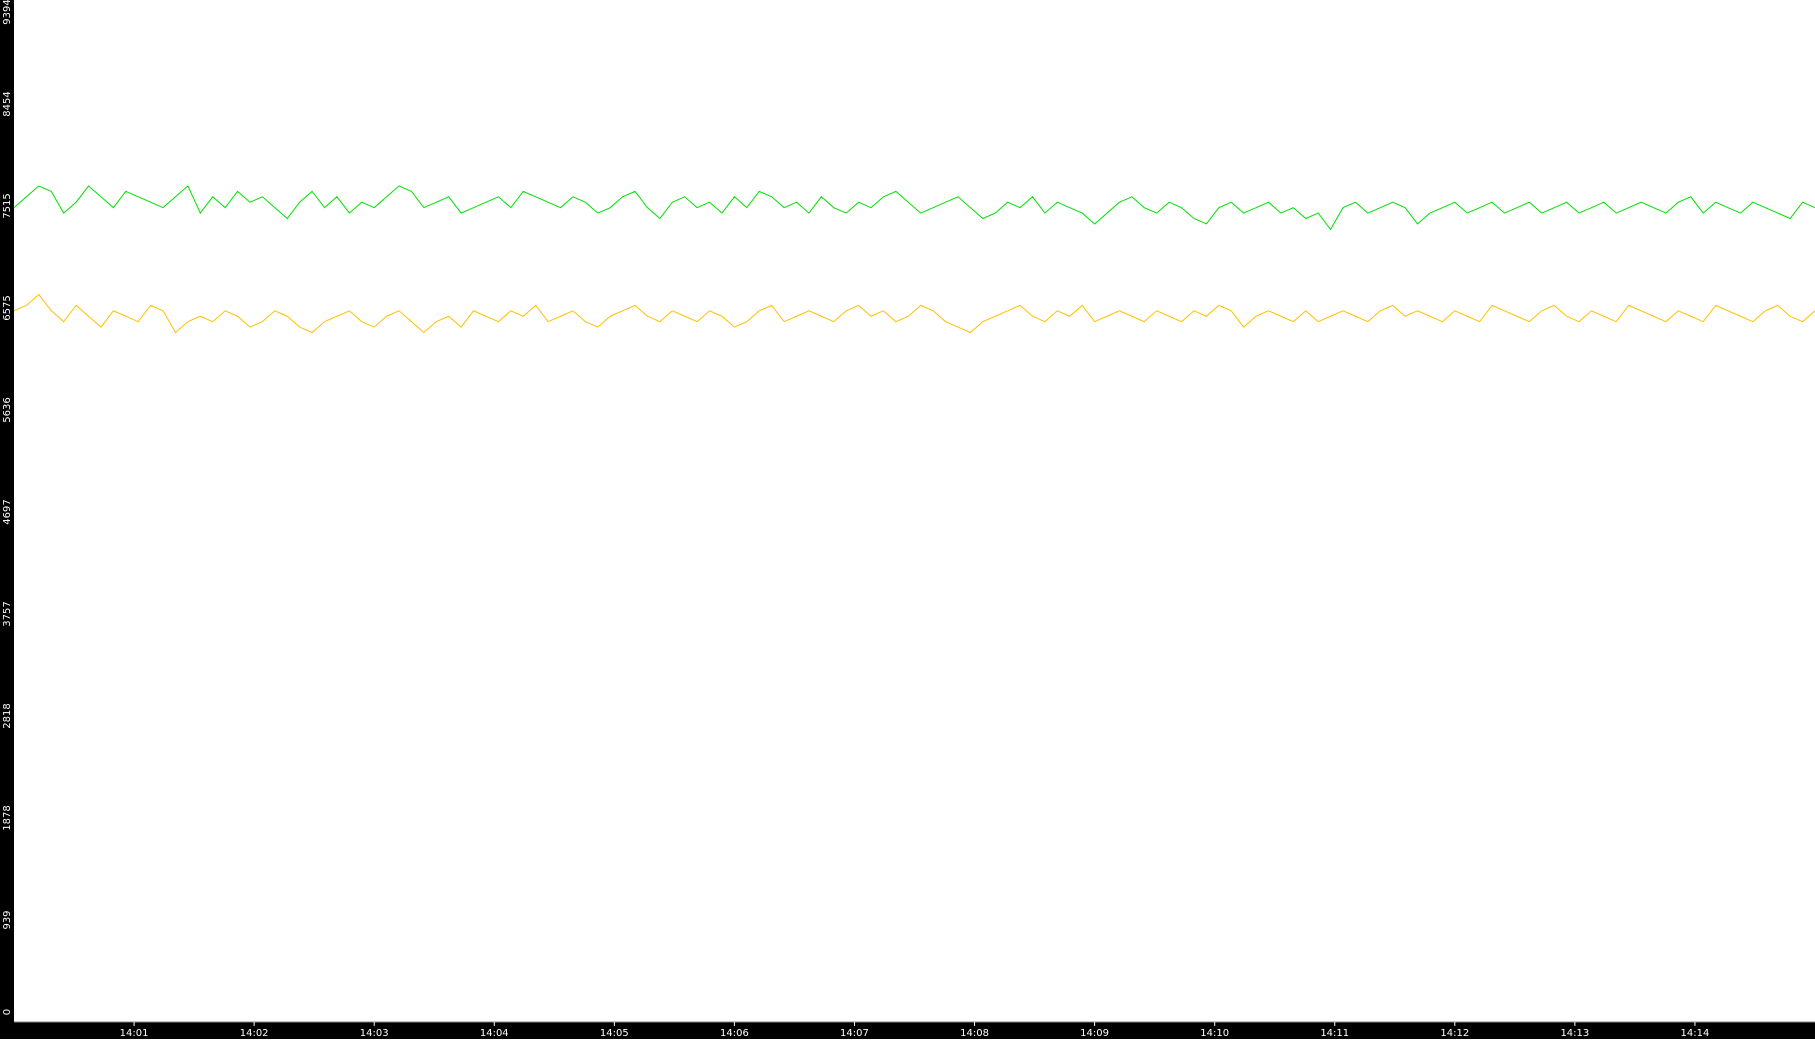  What do you see at coordinates (134, 1033) in the screenshot?
I see `x-tick-label: 14:01` at bounding box center [134, 1033].